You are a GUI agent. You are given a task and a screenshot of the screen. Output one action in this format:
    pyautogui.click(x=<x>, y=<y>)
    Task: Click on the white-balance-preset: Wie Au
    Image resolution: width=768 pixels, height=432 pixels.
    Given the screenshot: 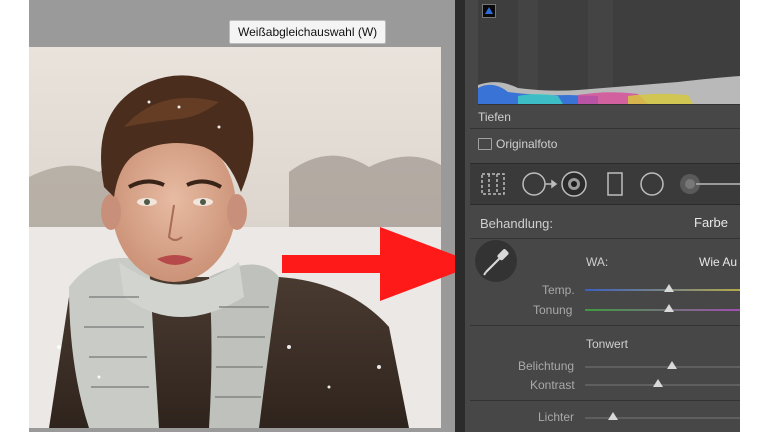 What is the action you would take?
    pyautogui.click(x=718, y=262)
    